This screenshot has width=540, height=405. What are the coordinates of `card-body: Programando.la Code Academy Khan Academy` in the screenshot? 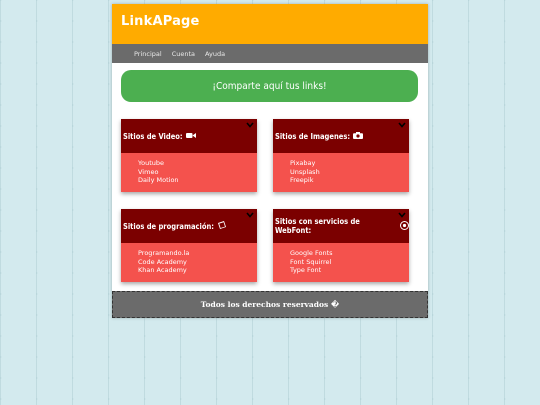 It's located at (189, 262).